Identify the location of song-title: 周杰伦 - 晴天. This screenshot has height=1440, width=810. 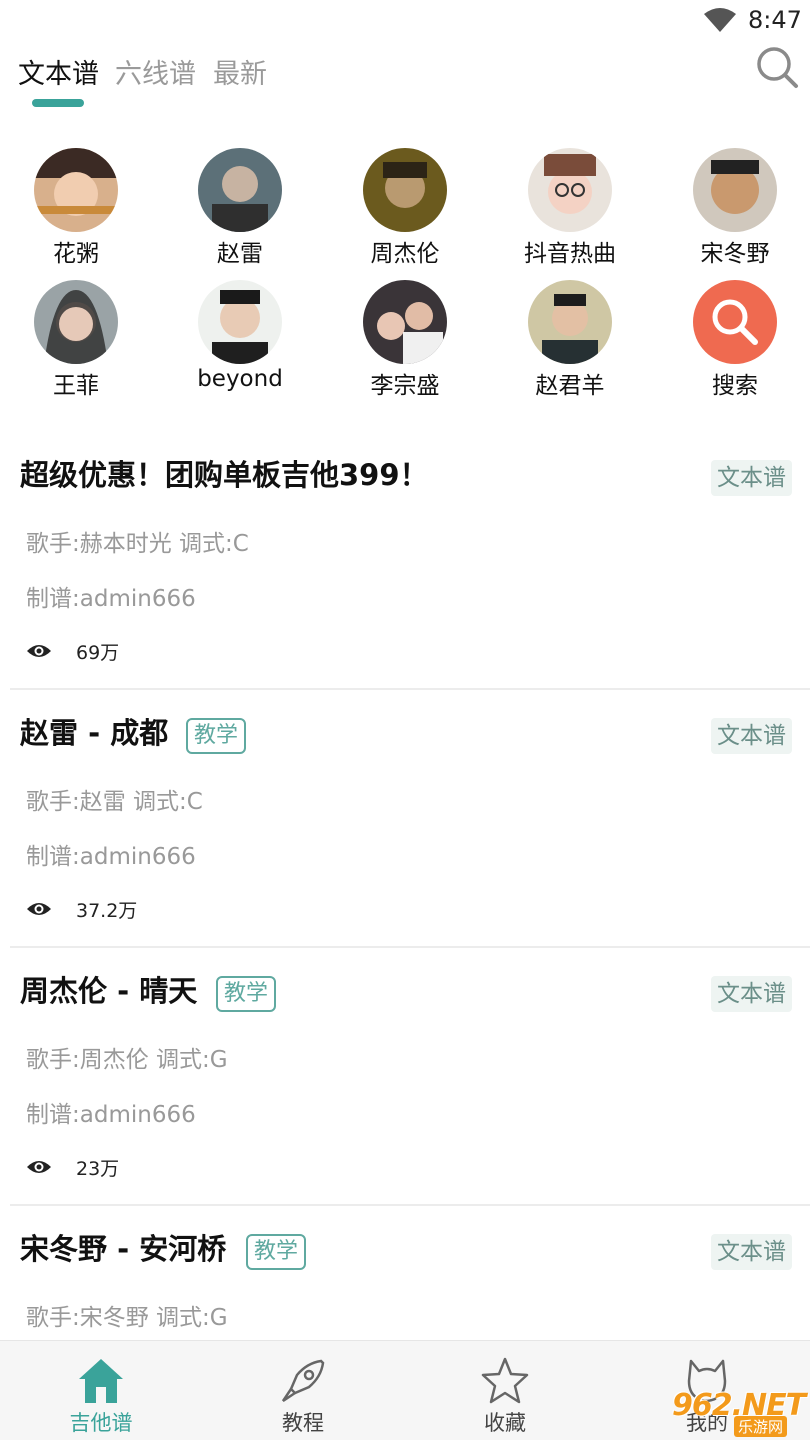
(109, 991).